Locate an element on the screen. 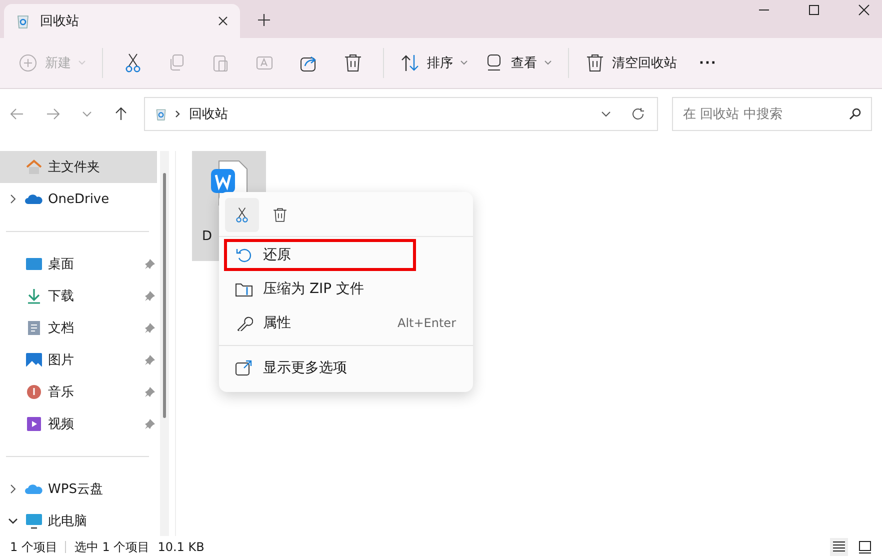 The image size is (882, 558). external-link-icon is located at coordinates (244, 368).